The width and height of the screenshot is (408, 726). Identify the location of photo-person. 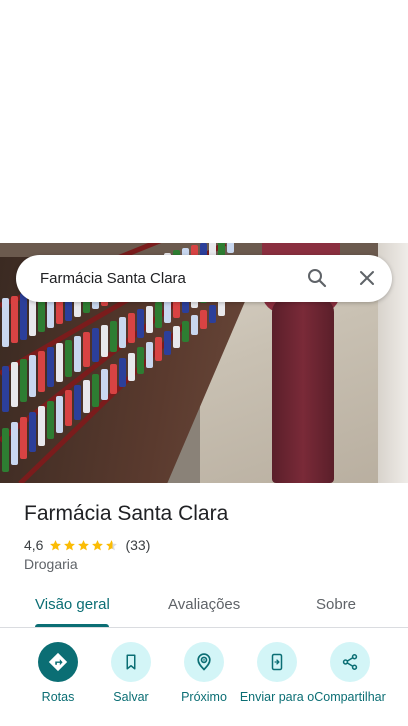
(303, 390).